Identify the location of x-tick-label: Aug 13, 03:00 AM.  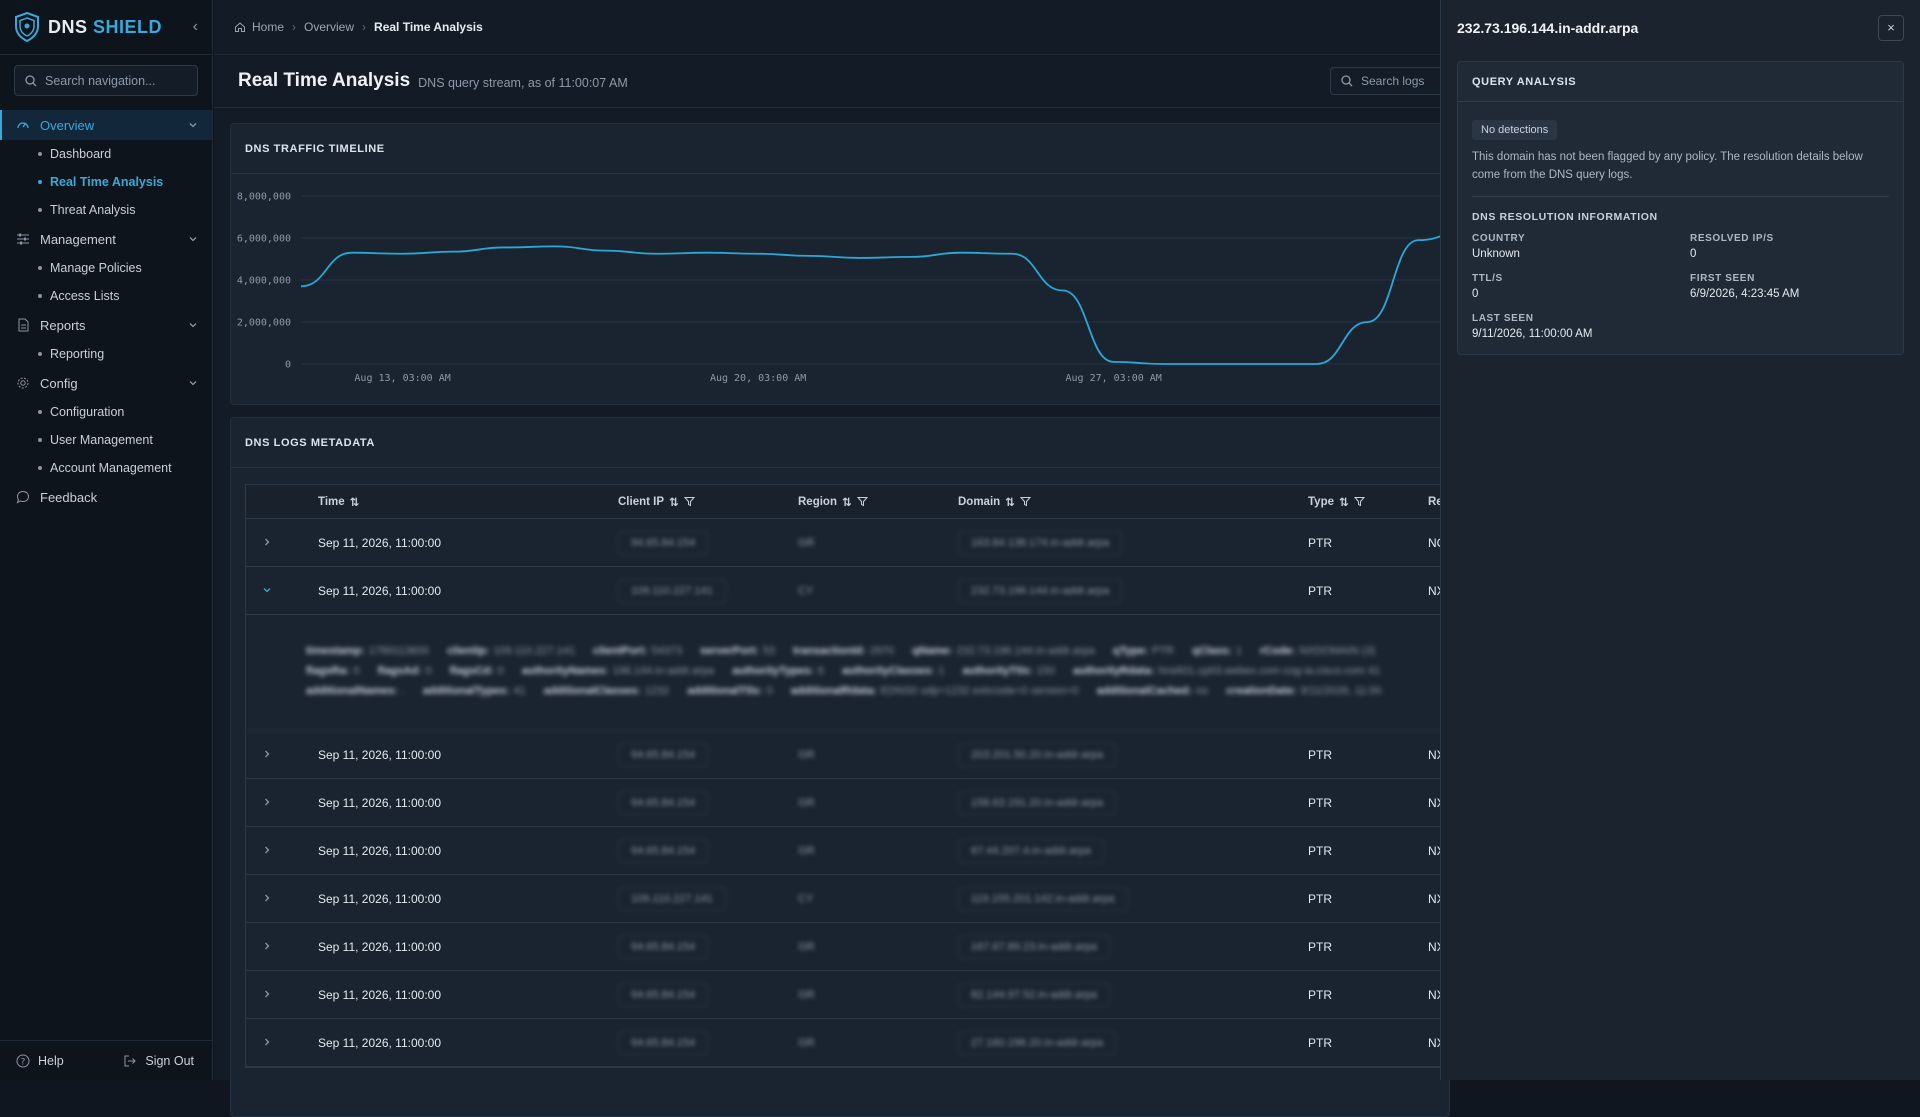
(402, 378).